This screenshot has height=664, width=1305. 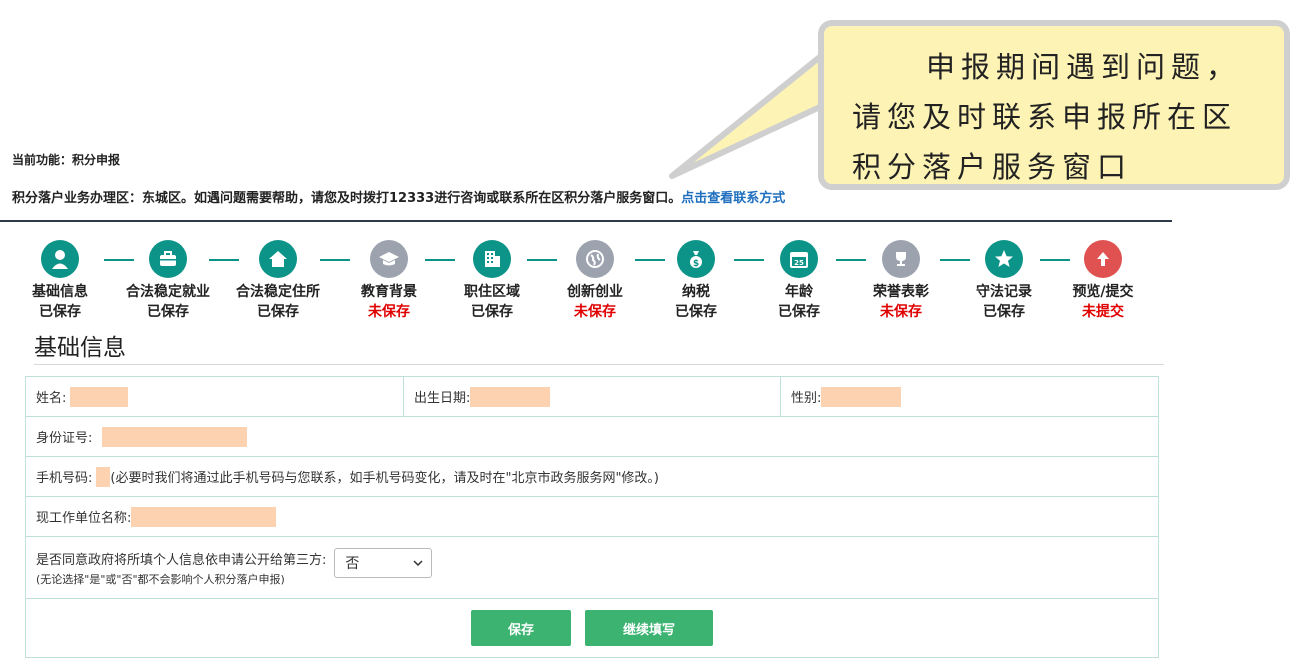 I want to click on save-button: 保存, so click(x=521, y=628).